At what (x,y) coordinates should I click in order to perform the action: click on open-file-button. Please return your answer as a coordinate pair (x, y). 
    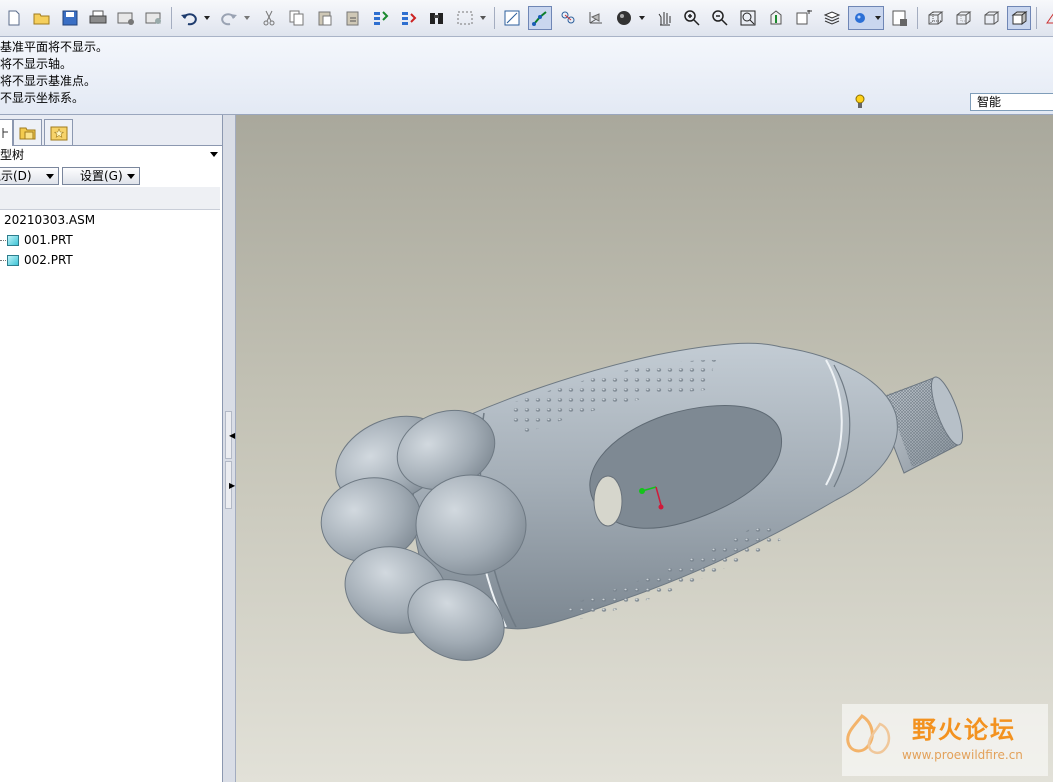
    Looking at the image, I should click on (42, 18).